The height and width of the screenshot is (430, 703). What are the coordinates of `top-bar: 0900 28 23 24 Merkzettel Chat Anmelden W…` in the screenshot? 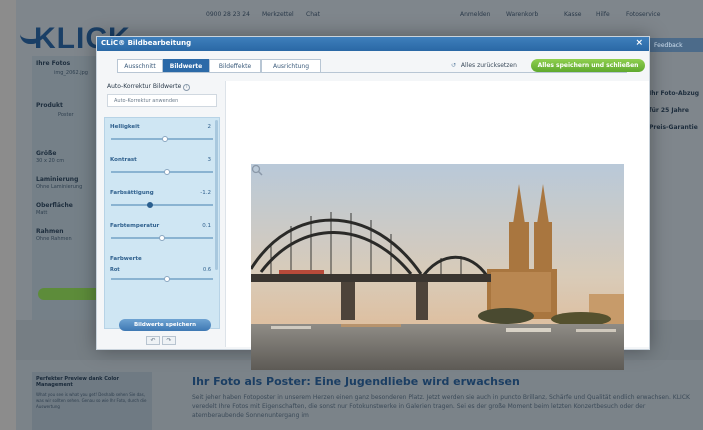 It's located at (359, 15).